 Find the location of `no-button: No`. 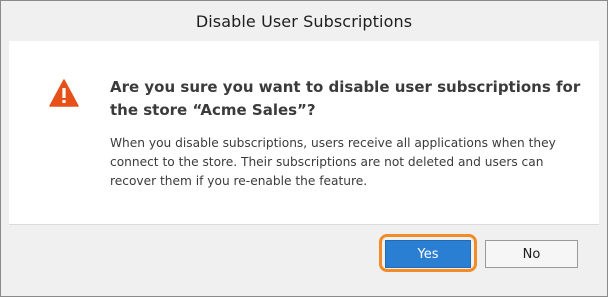

no-button: No is located at coordinates (531, 254).